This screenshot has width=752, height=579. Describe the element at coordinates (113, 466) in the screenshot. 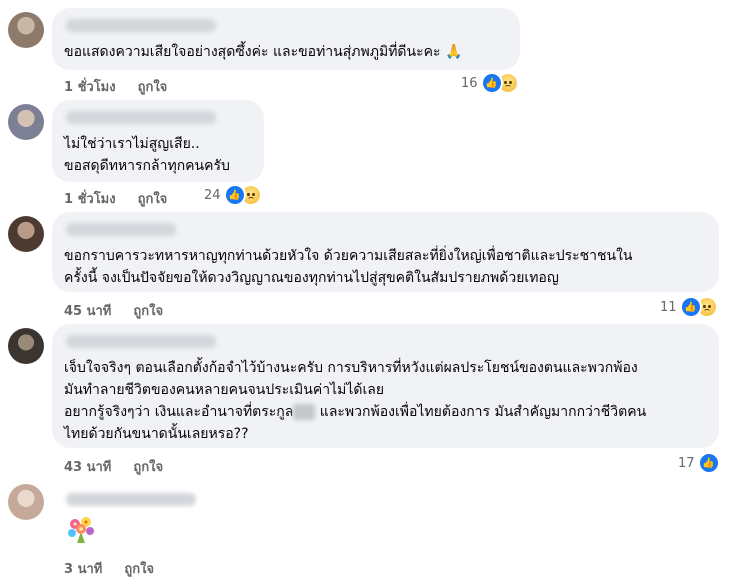

I see `comment-actions: 43 นาที ถูกใจ` at that location.